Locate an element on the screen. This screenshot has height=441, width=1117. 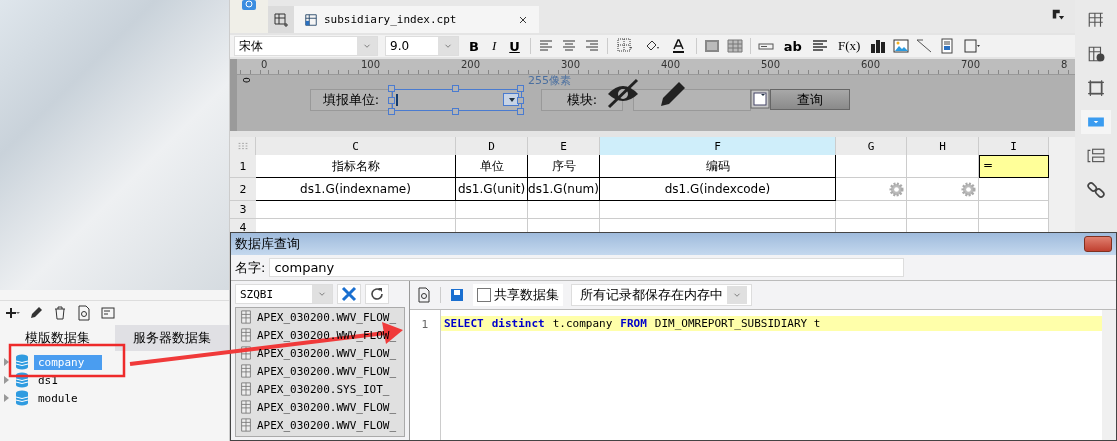
row-header: 1 is located at coordinates (243, 166).